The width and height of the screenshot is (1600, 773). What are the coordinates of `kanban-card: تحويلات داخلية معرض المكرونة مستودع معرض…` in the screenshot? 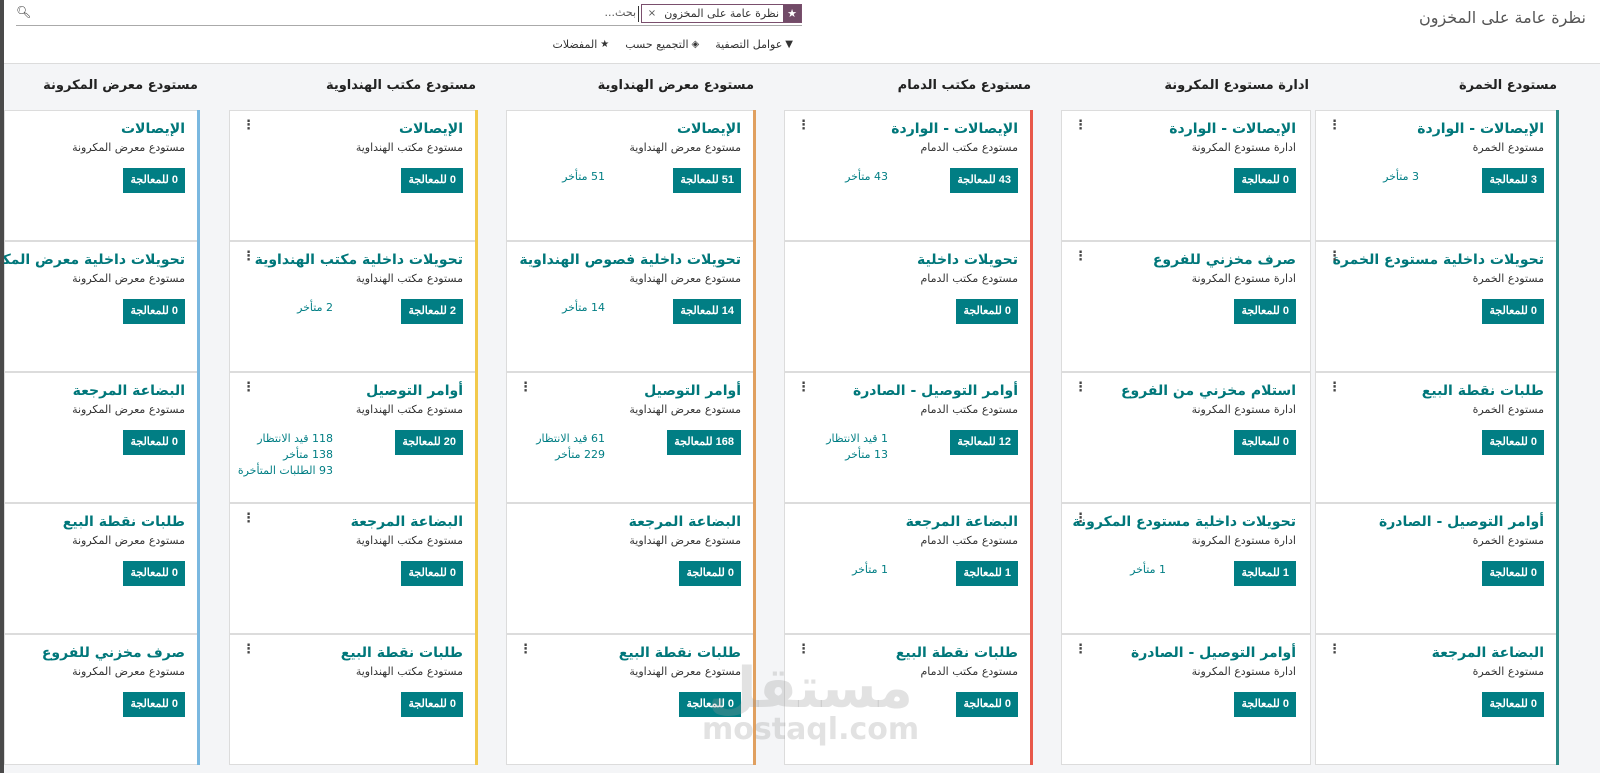 It's located at (100, 306).